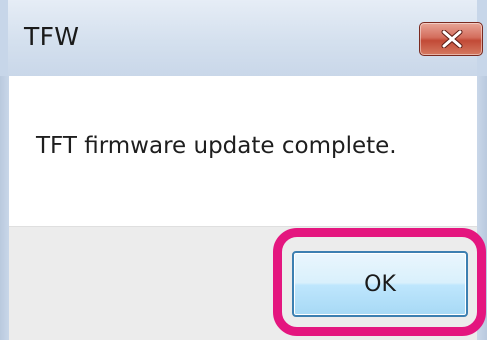  I want to click on window-frame-left, so click(4, 208).